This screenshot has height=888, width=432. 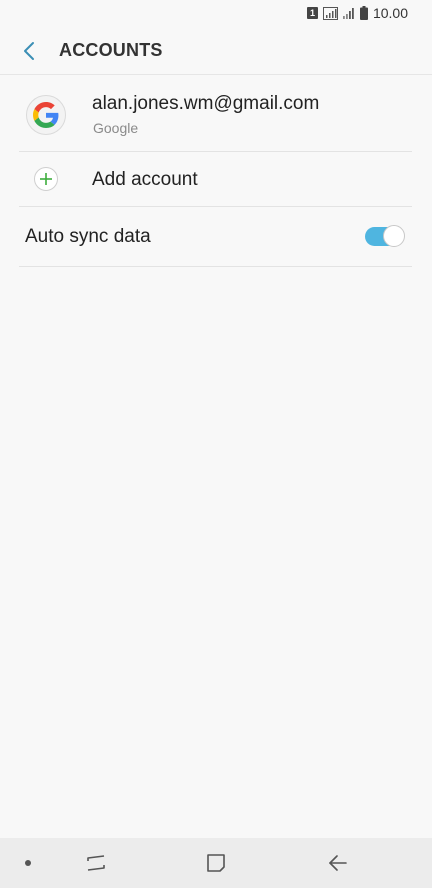 I want to click on sim-label: 1, so click(x=312, y=13).